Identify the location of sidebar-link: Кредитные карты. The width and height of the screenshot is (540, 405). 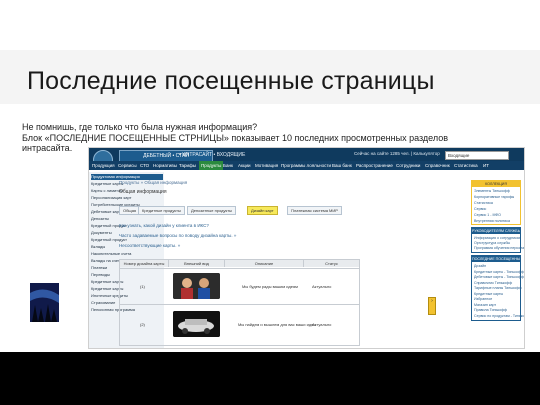
(488, 294).